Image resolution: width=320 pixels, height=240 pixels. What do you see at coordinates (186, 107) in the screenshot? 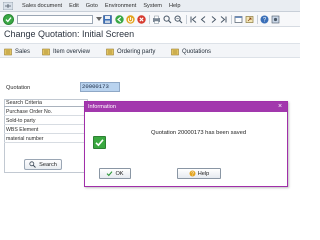
I see `dialog-title: Information` at bounding box center [186, 107].